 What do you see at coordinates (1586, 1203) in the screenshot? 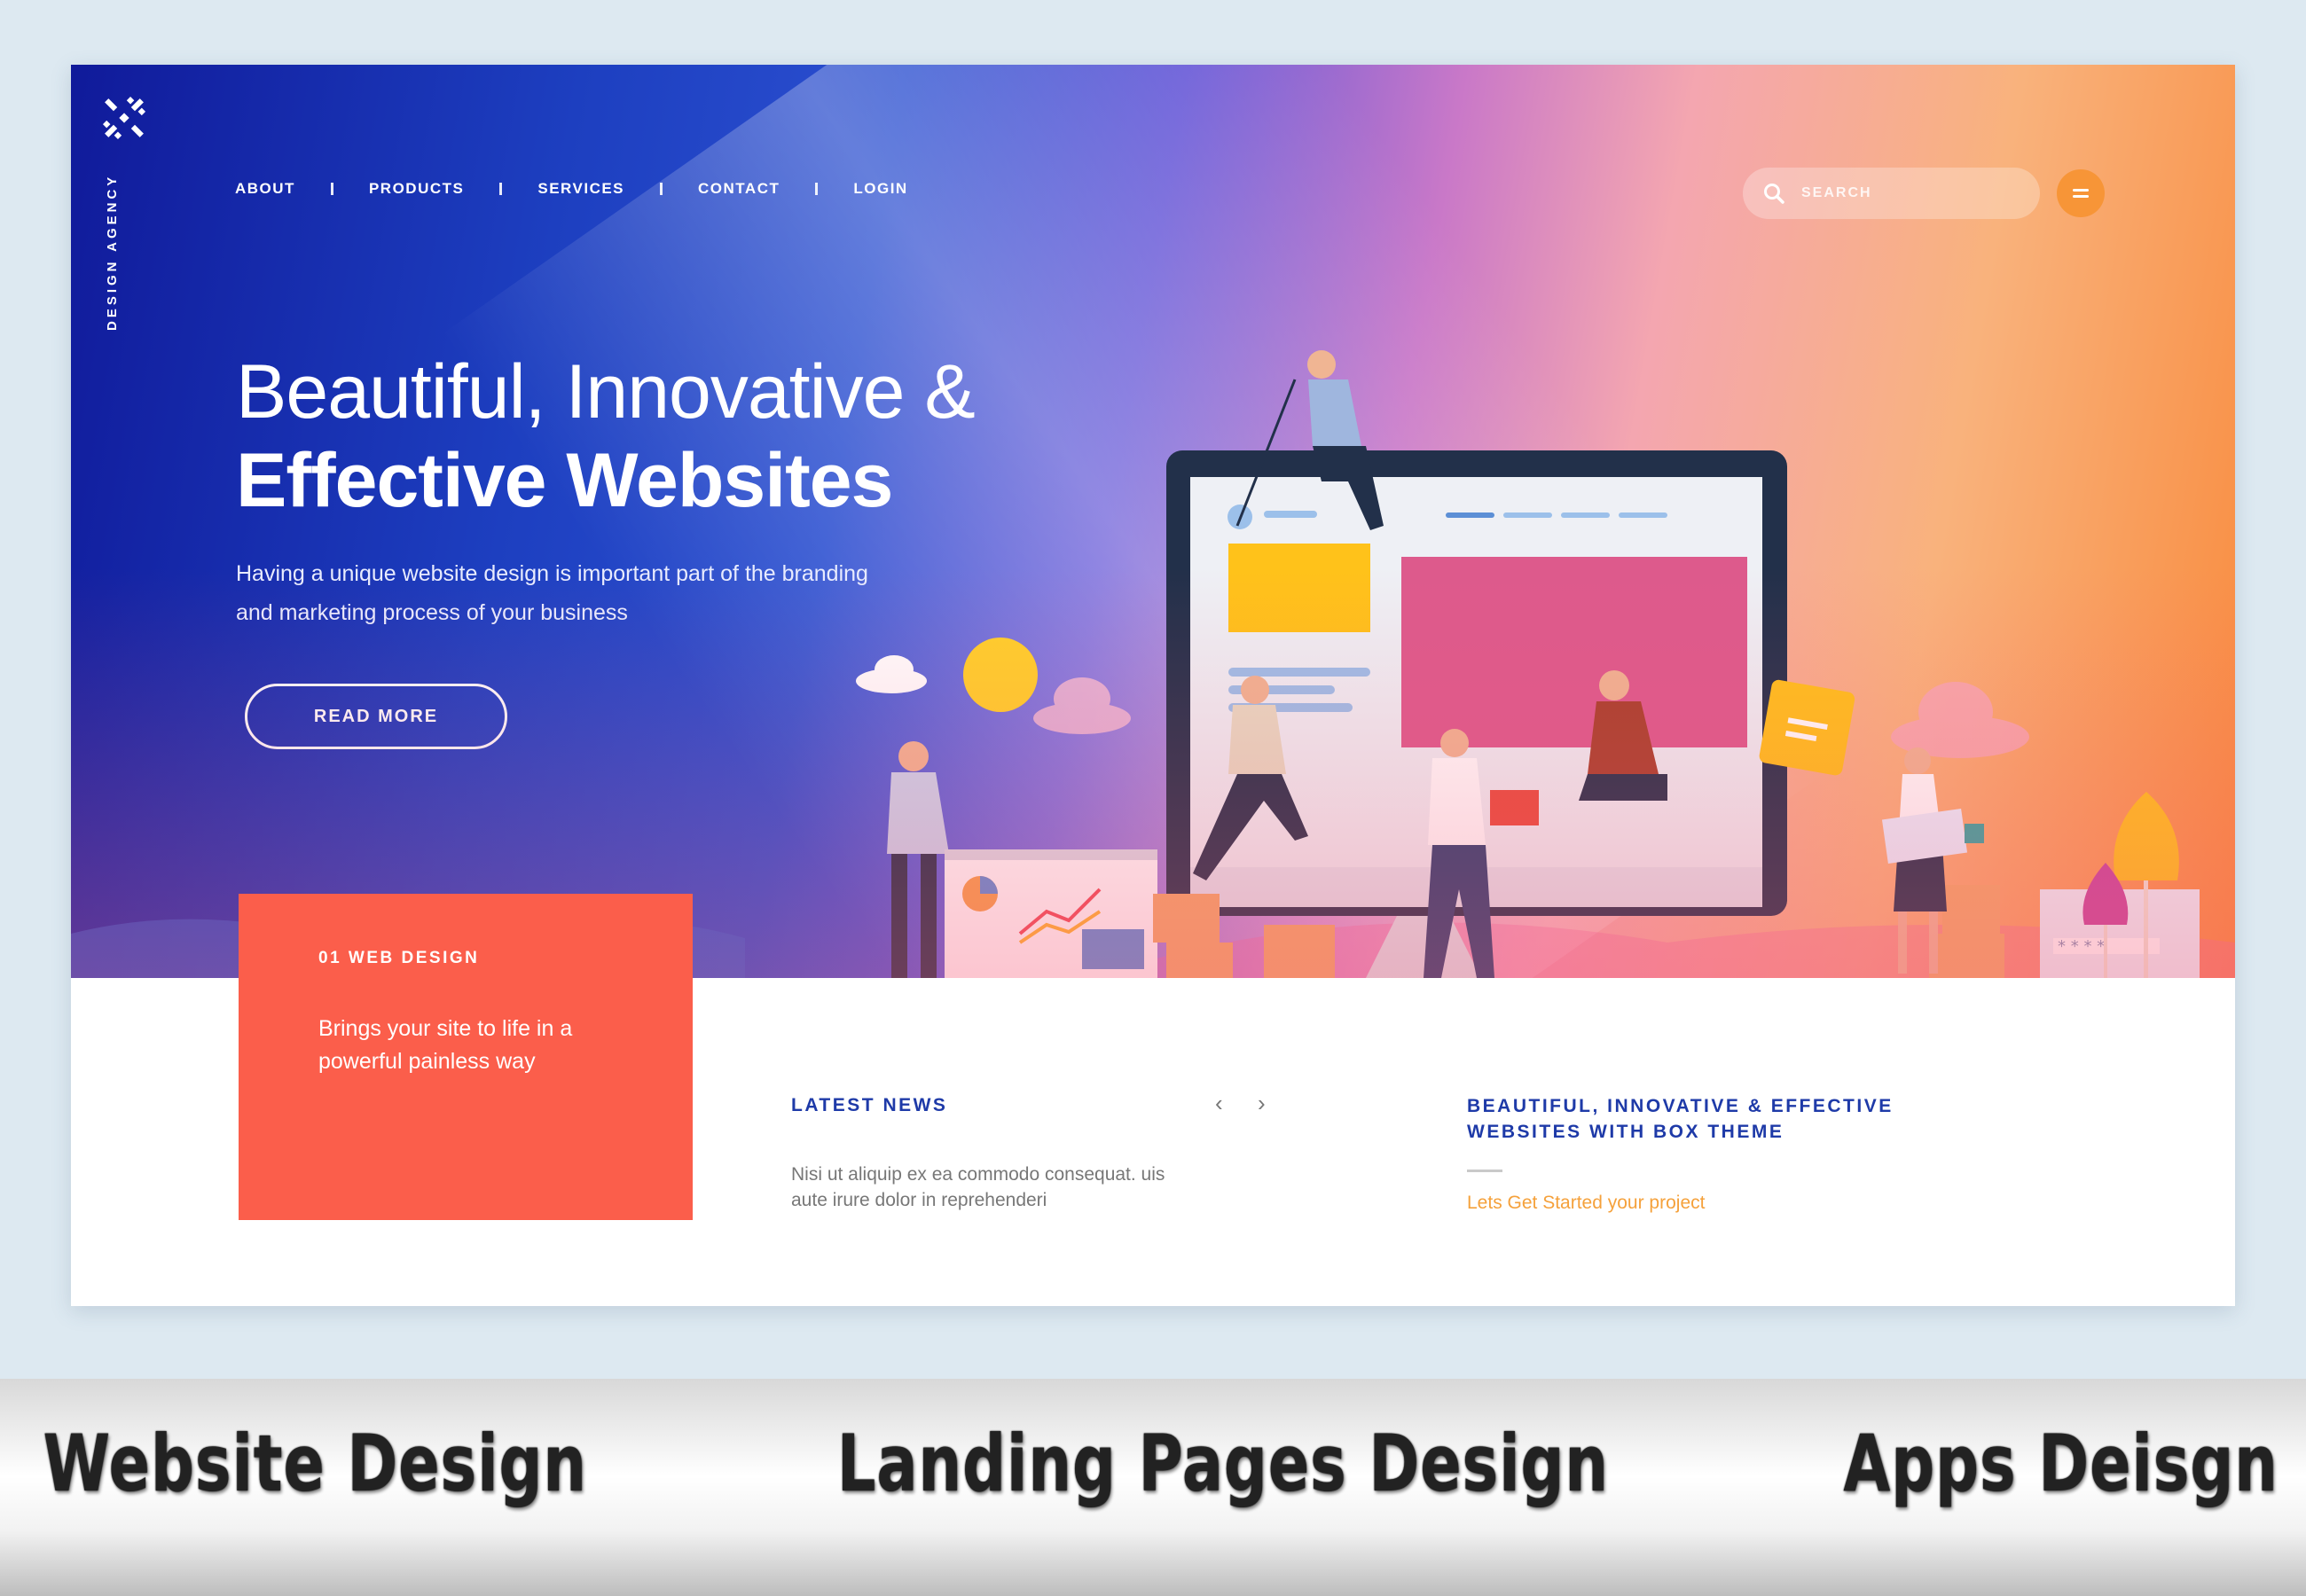
I see `get-started-link: Lets Get Started your project` at bounding box center [1586, 1203].